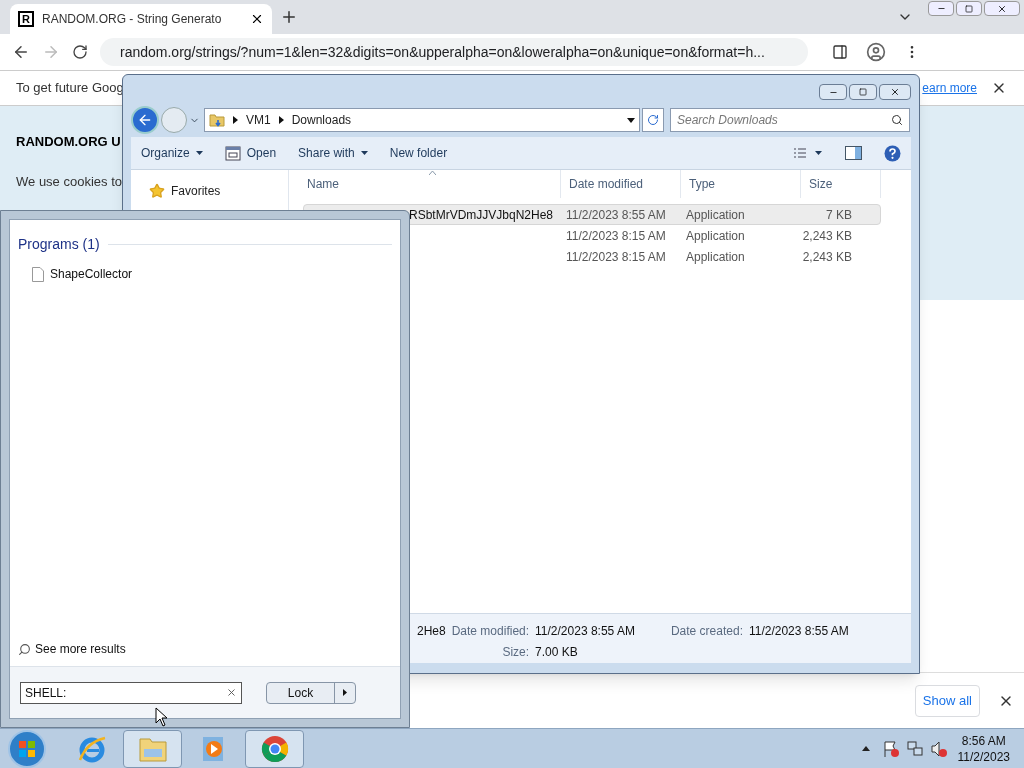 Image resolution: width=1024 pixels, height=768 pixels. What do you see at coordinates (68, 142) in the screenshot?
I see `banner-heading: RANDOM.ORG U` at bounding box center [68, 142].